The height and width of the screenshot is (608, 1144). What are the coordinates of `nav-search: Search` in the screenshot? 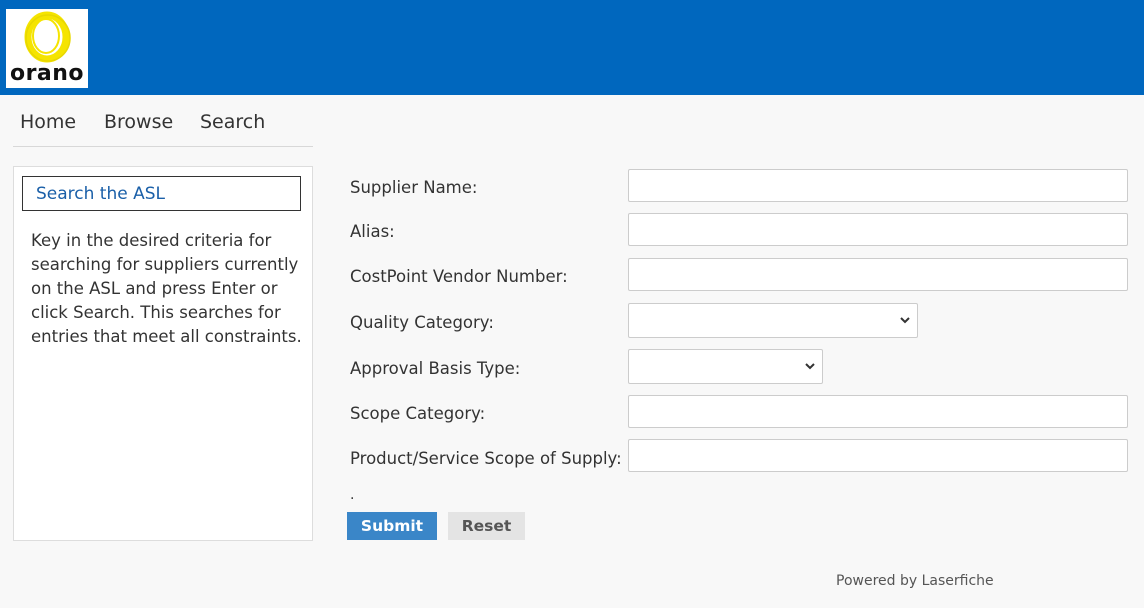 It's located at (232, 122).